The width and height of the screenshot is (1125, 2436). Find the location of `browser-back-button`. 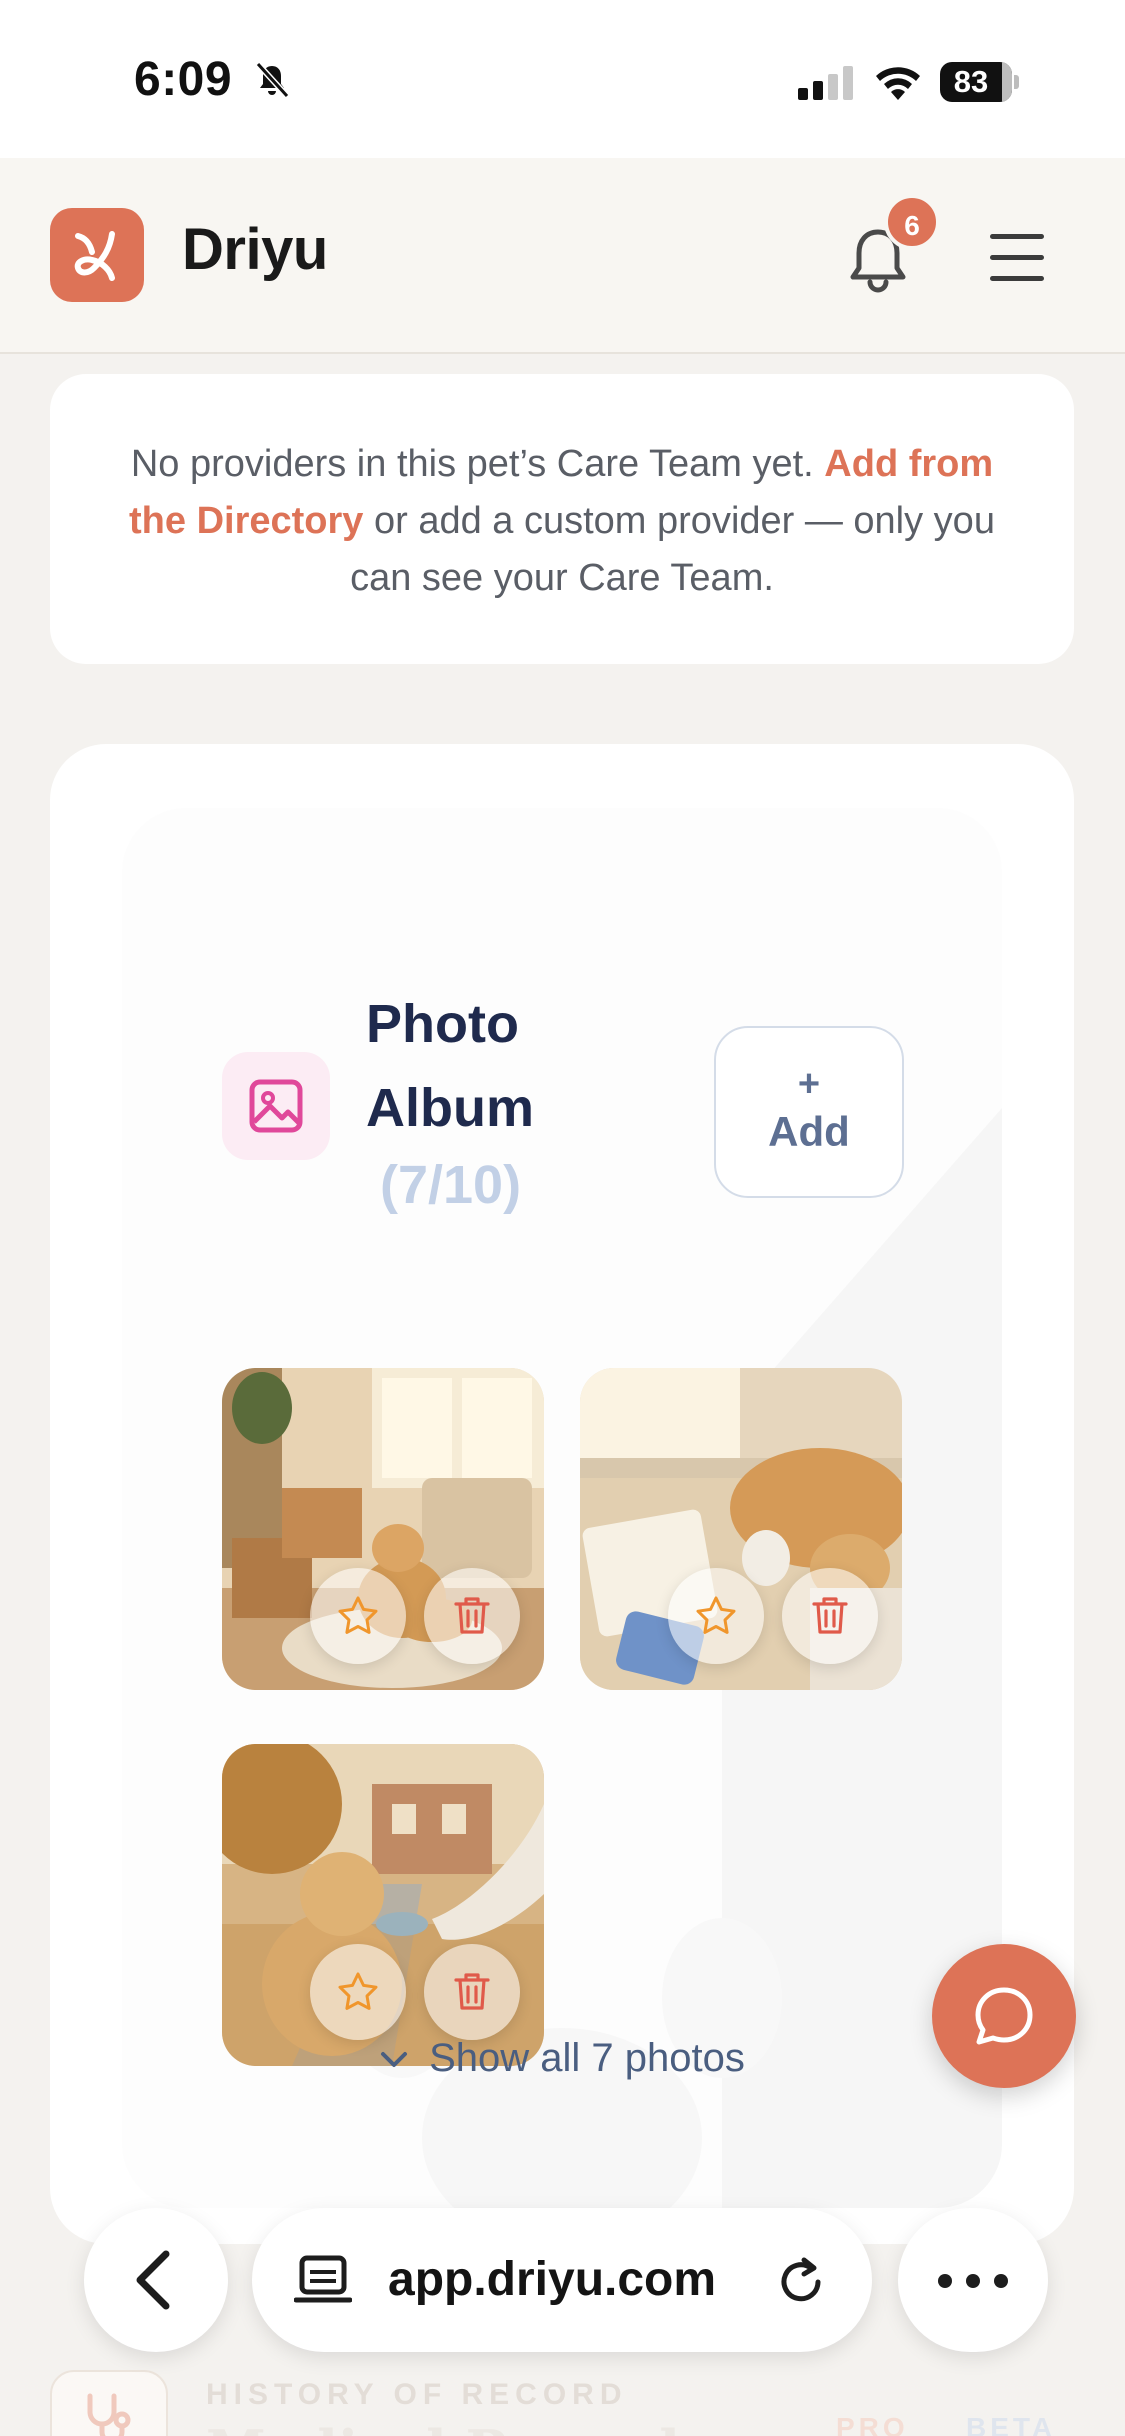

browser-back-button is located at coordinates (156, 2280).